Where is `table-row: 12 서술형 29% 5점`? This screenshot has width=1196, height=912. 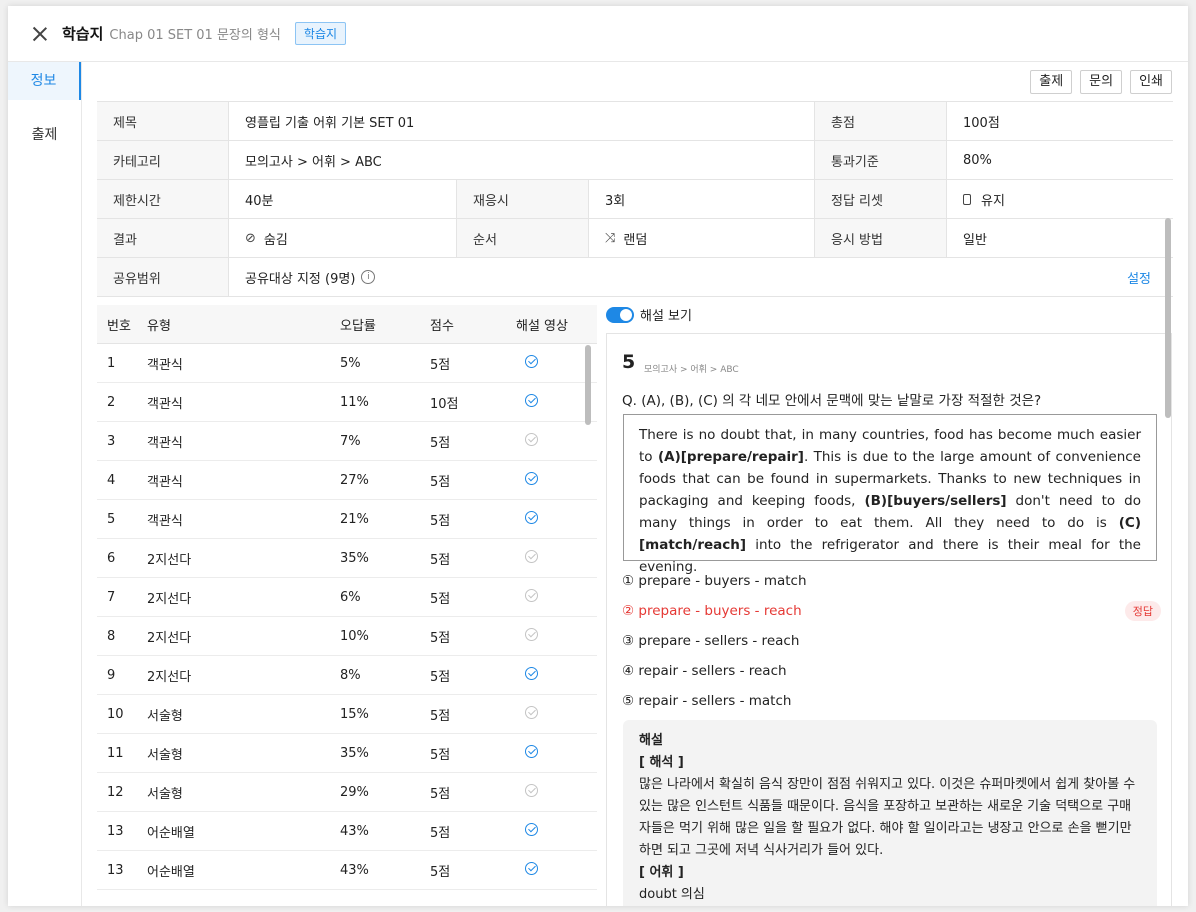 table-row: 12 서술형 29% 5점 is located at coordinates (347, 792).